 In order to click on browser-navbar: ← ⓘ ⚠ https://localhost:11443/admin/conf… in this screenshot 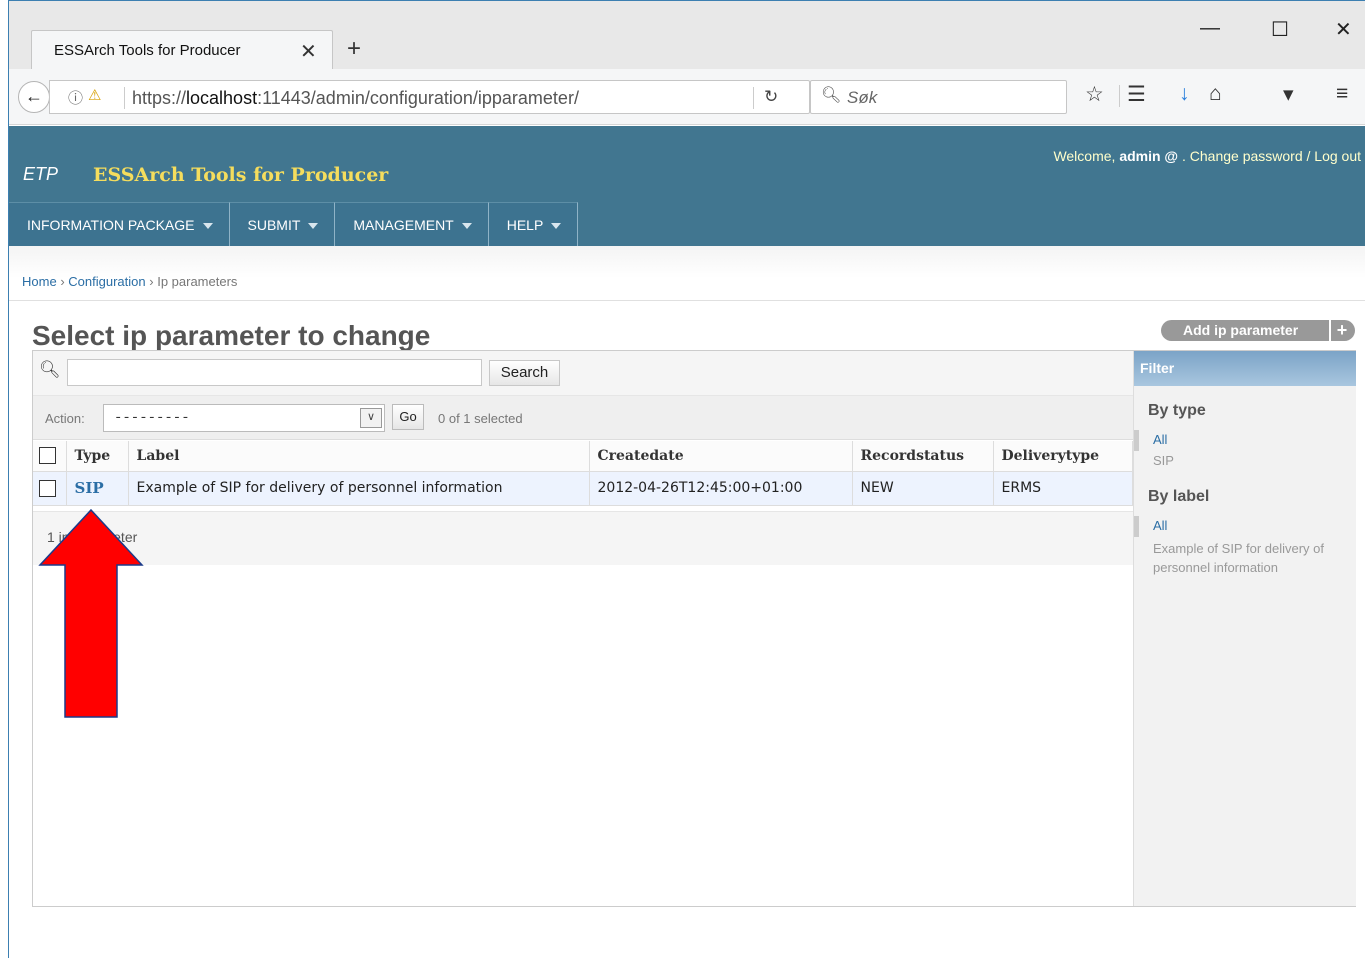, I will do `click(687, 97)`.